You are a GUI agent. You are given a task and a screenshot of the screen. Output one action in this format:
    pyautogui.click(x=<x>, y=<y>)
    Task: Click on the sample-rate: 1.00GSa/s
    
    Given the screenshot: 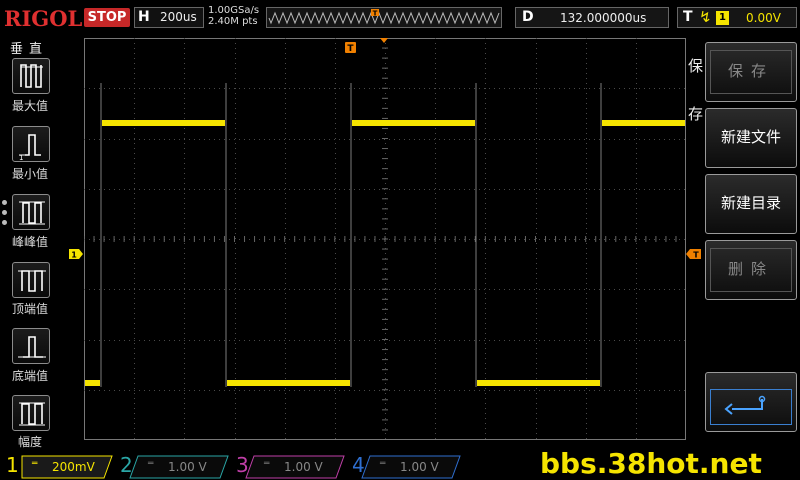 What is the action you would take?
    pyautogui.click(x=234, y=10)
    